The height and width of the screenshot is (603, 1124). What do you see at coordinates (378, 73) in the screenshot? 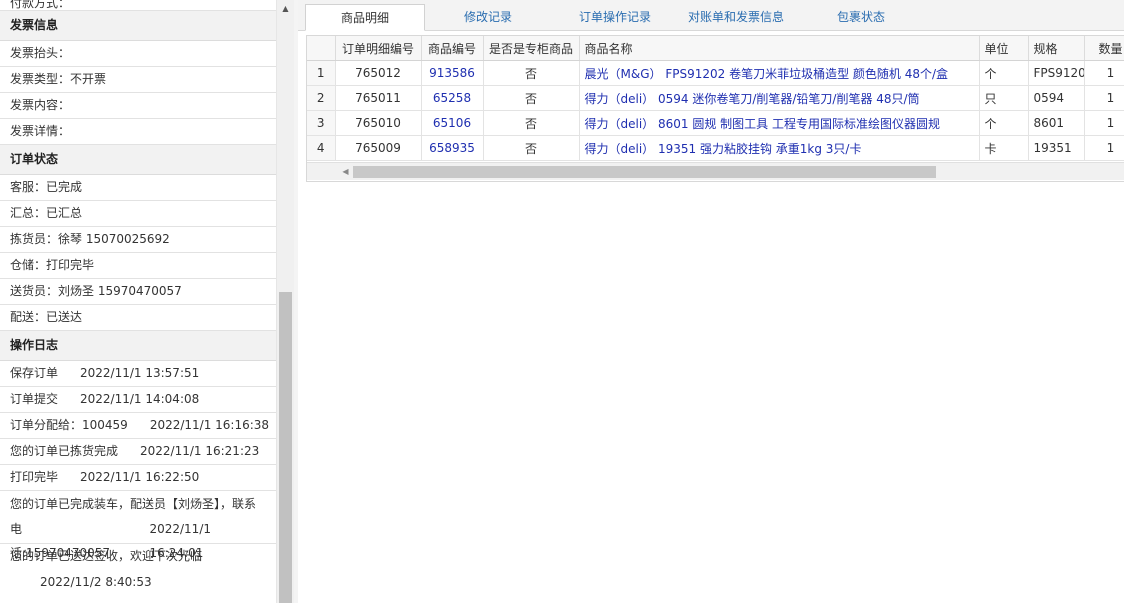
I see `cell-detail-id: 765012` at bounding box center [378, 73].